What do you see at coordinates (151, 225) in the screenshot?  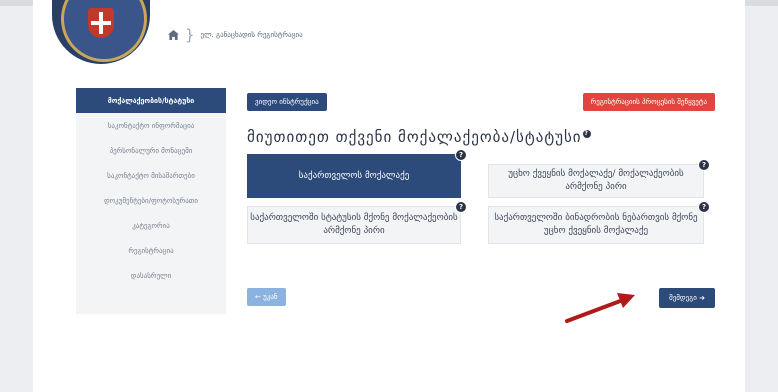 I see `sidebar-item-category: კატეგორია` at bounding box center [151, 225].